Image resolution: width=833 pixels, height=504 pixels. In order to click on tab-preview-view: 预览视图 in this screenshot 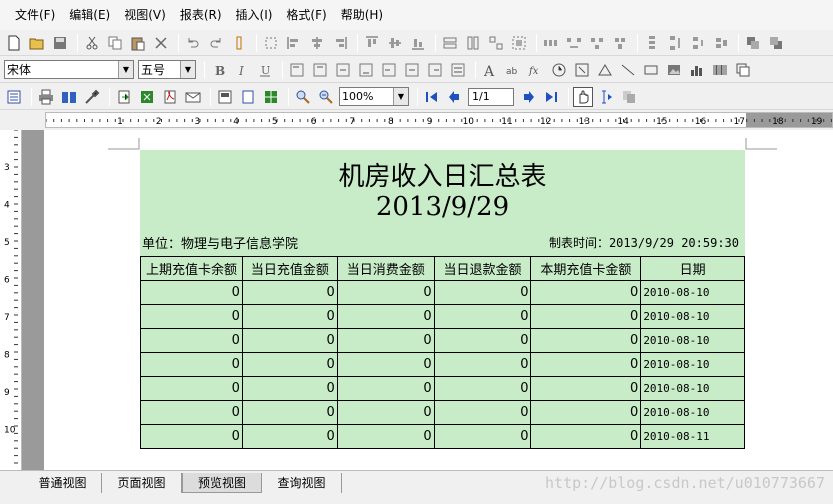, I will do `click(222, 483)`.